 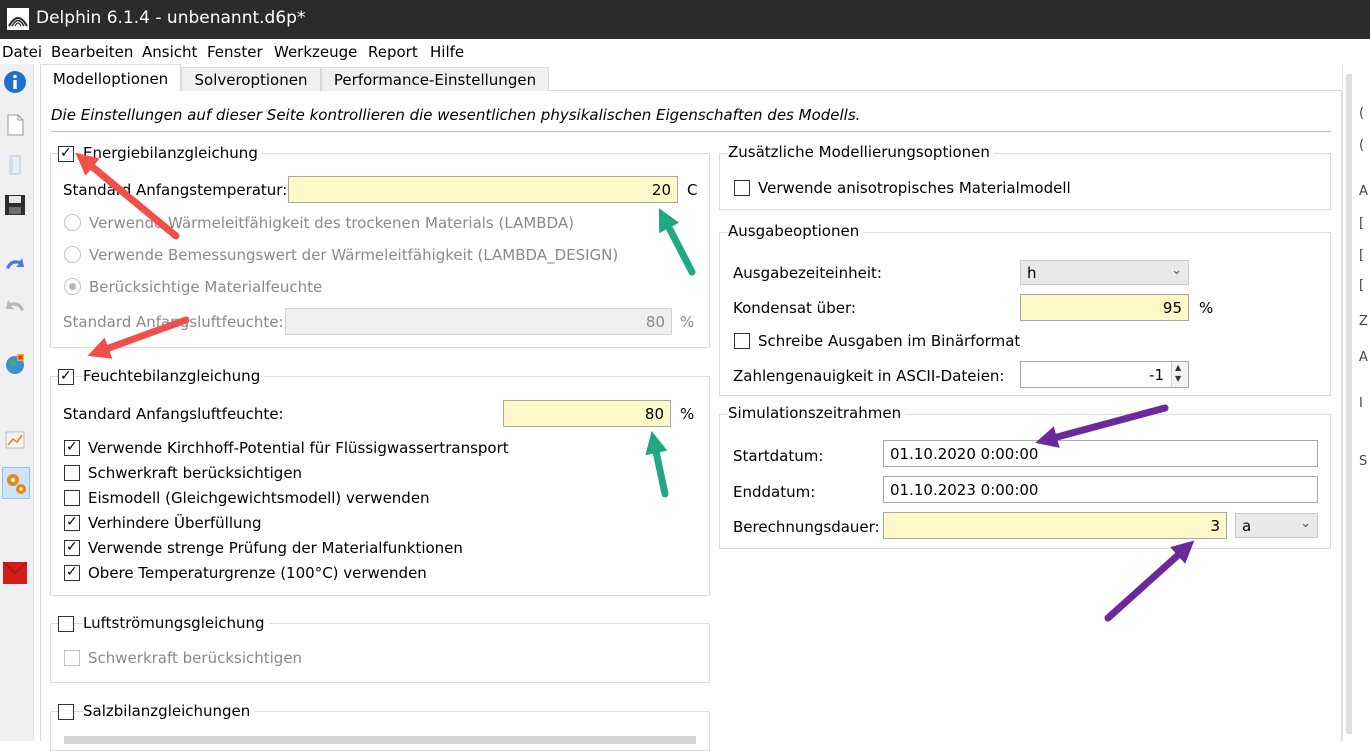 I want to click on divider, so click(x=691, y=131).